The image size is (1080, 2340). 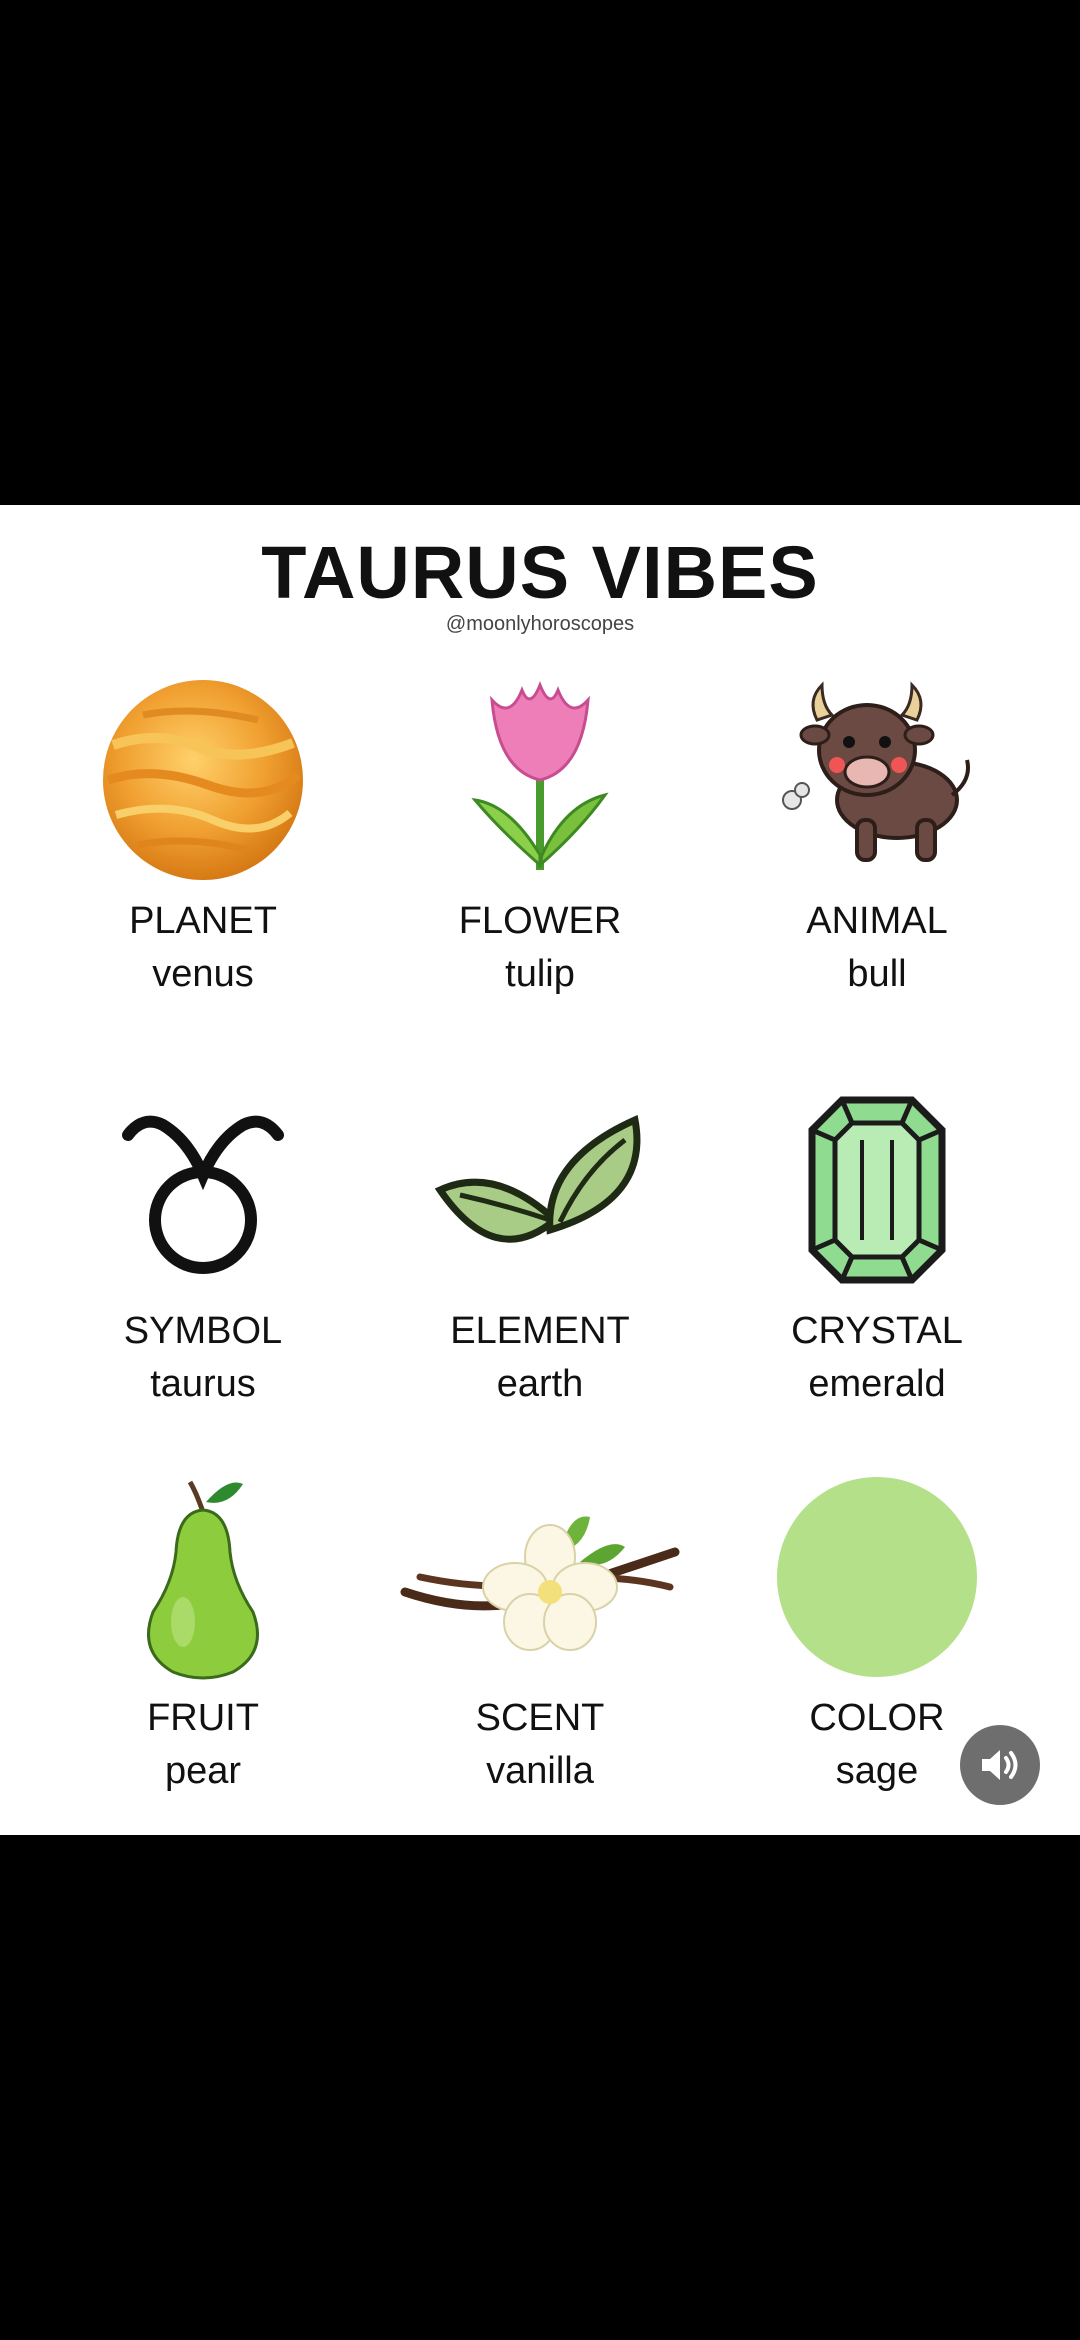 I want to click on tulip-icon, so click(x=540, y=775).